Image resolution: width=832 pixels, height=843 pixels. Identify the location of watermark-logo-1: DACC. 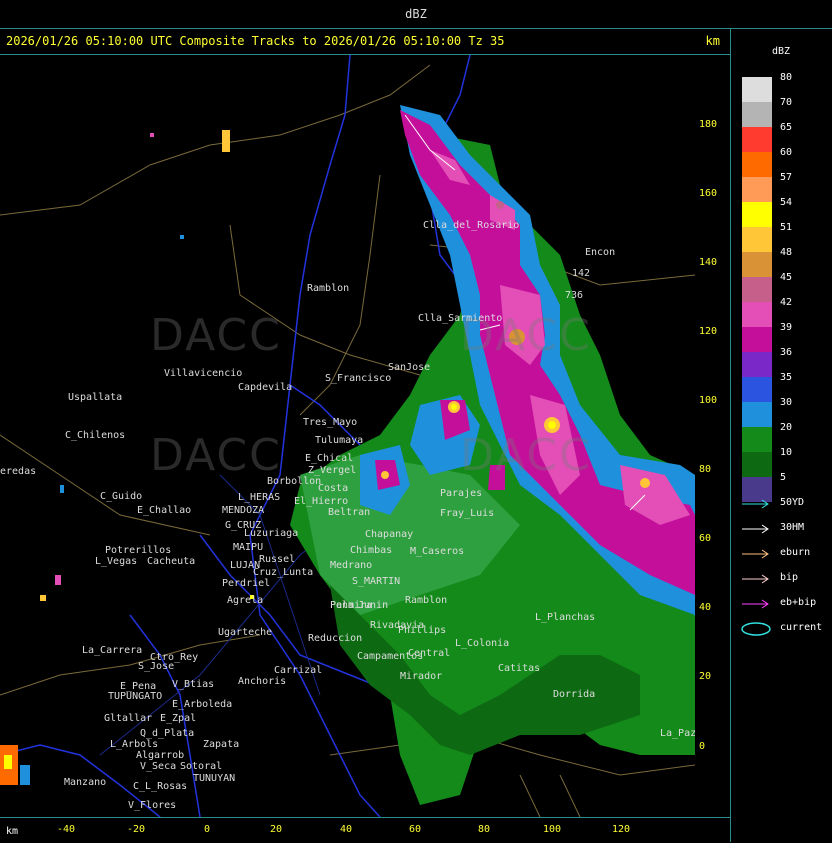
(216, 335).